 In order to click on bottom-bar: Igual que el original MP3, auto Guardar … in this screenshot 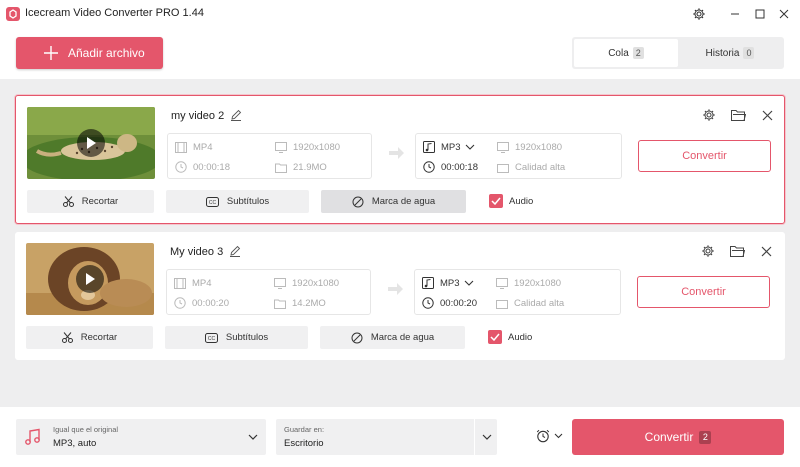, I will do `click(400, 437)`.